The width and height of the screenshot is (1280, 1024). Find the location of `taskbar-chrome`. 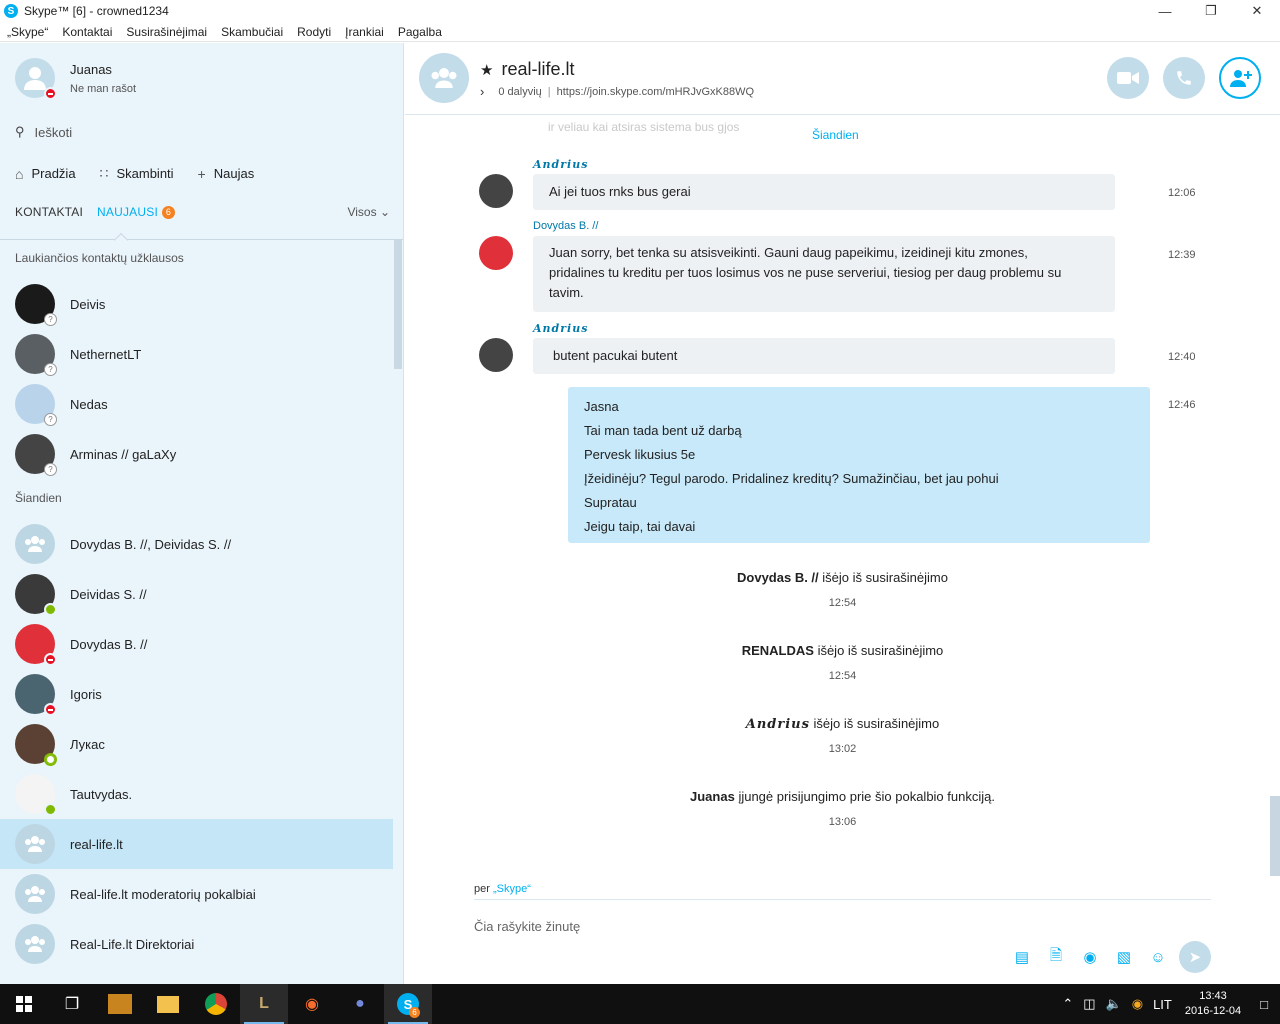

taskbar-chrome is located at coordinates (216, 1004).